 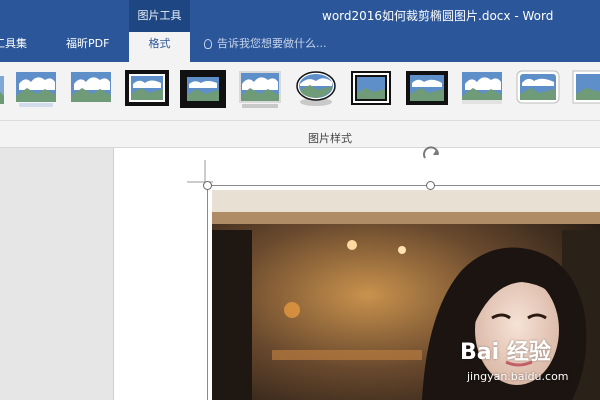 I want to click on tab-format: 格式, so click(x=159, y=47).